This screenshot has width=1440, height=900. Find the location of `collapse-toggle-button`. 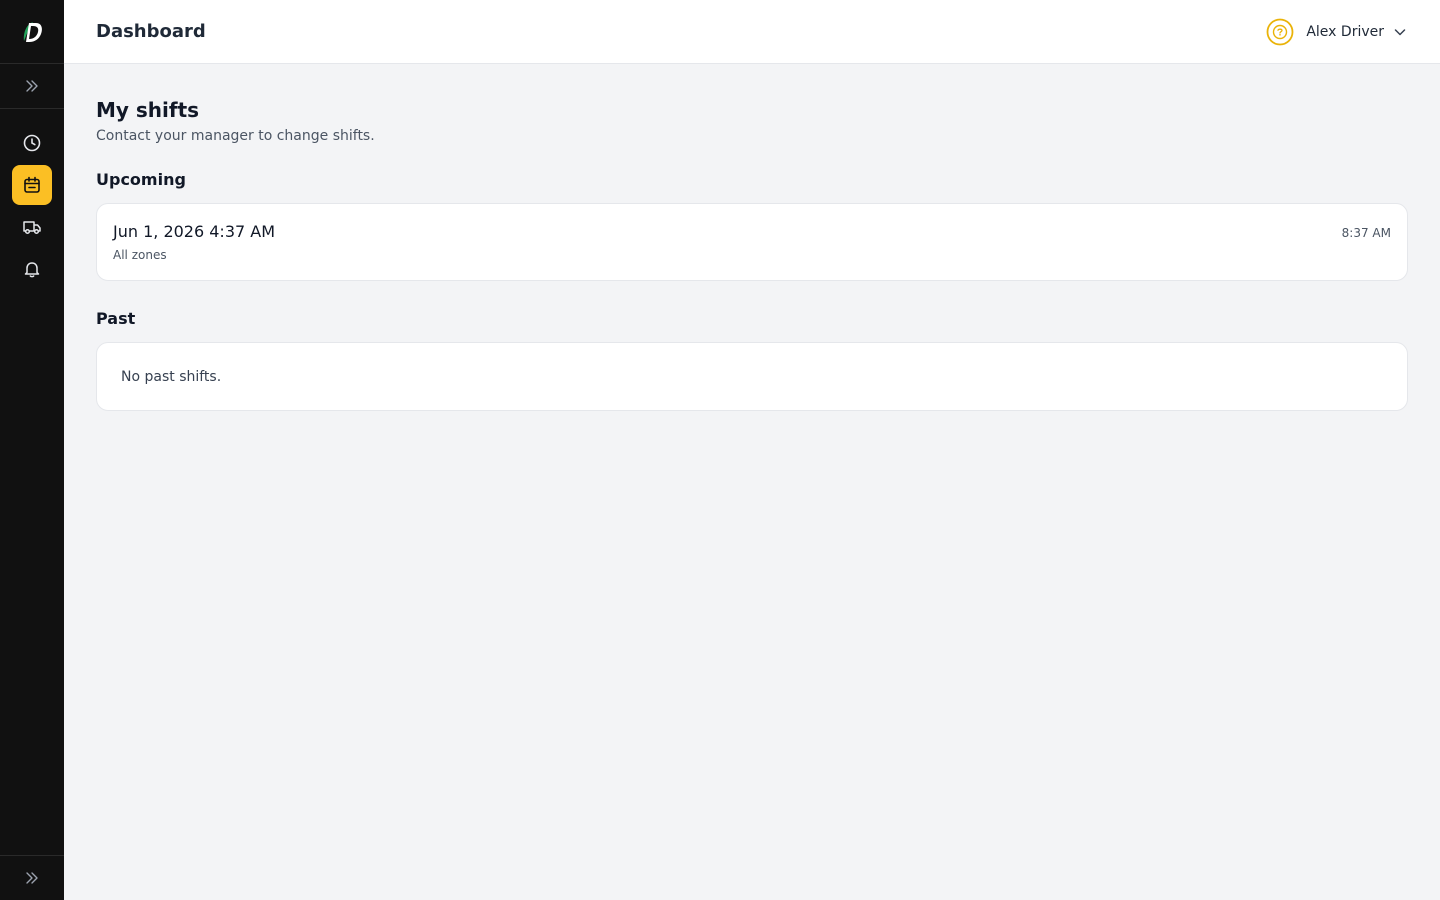

collapse-toggle-button is located at coordinates (32, 877).